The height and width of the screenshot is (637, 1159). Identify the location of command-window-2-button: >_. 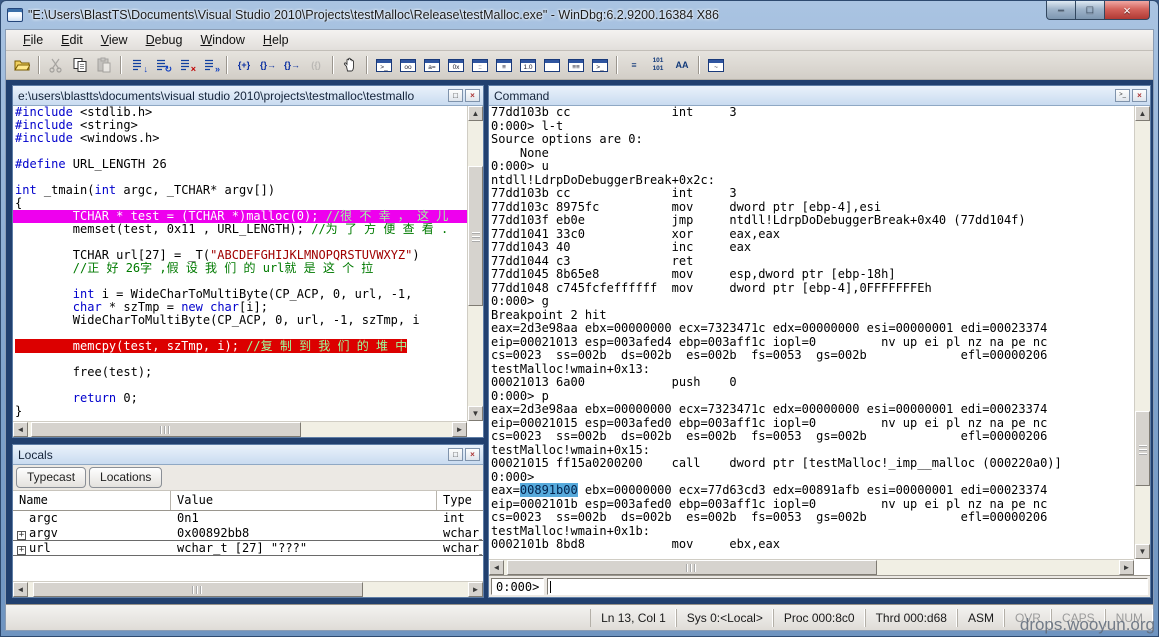
(600, 65).